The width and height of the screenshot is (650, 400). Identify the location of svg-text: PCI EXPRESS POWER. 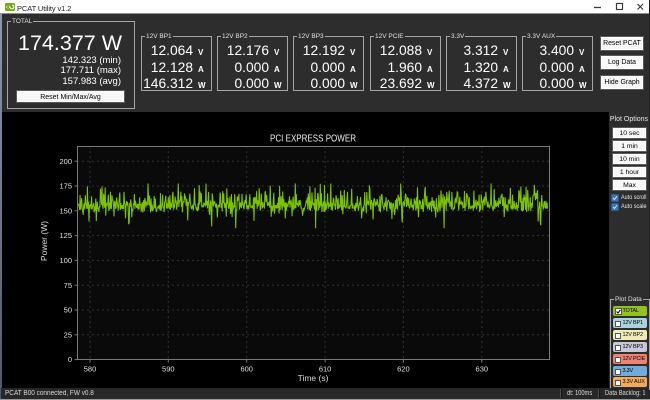
(313, 139).